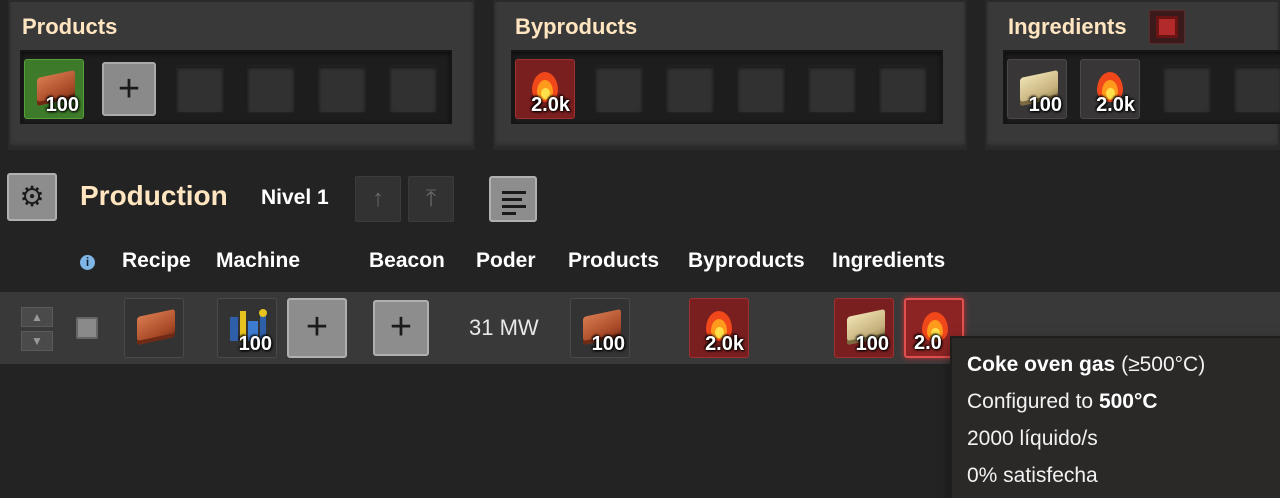 The width and height of the screenshot is (1280, 498). What do you see at coordinates (1128, 401) in the screenshot?
I see `tooltip-configured-value: 500°C` at bounding box center [1128, 401].